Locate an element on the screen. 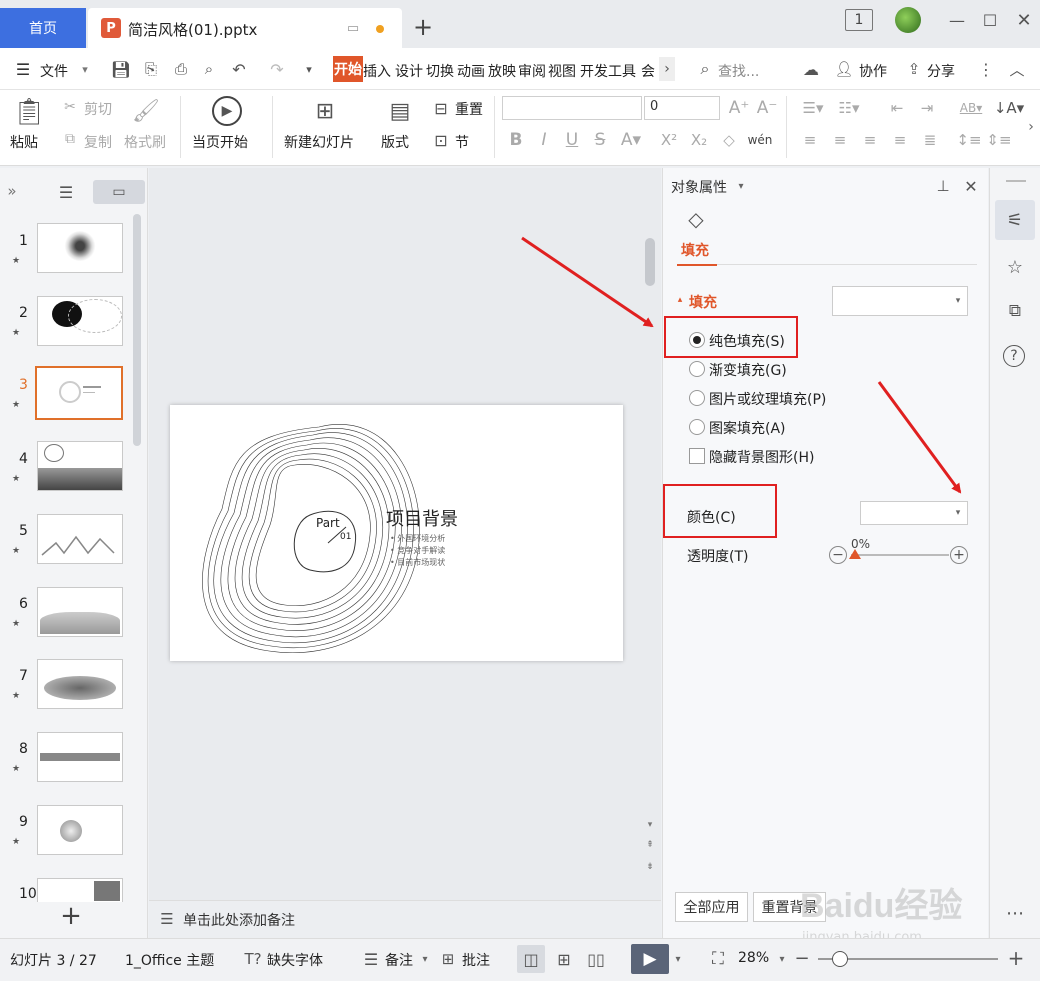 This screenshot has height=981, width=1040. notes-placeholder: 单击此处添加备注 is located at coordinates (239, 920).